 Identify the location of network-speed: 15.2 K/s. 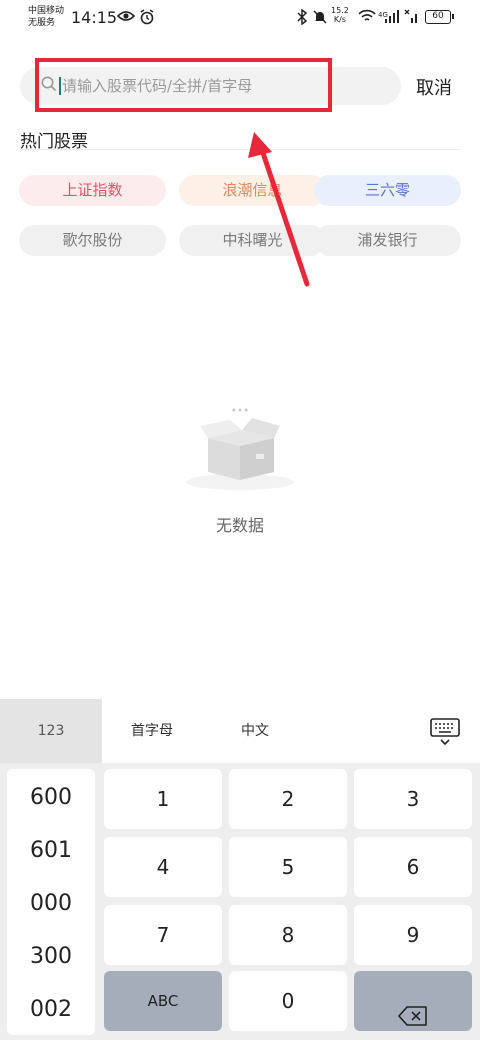
(340, 15).